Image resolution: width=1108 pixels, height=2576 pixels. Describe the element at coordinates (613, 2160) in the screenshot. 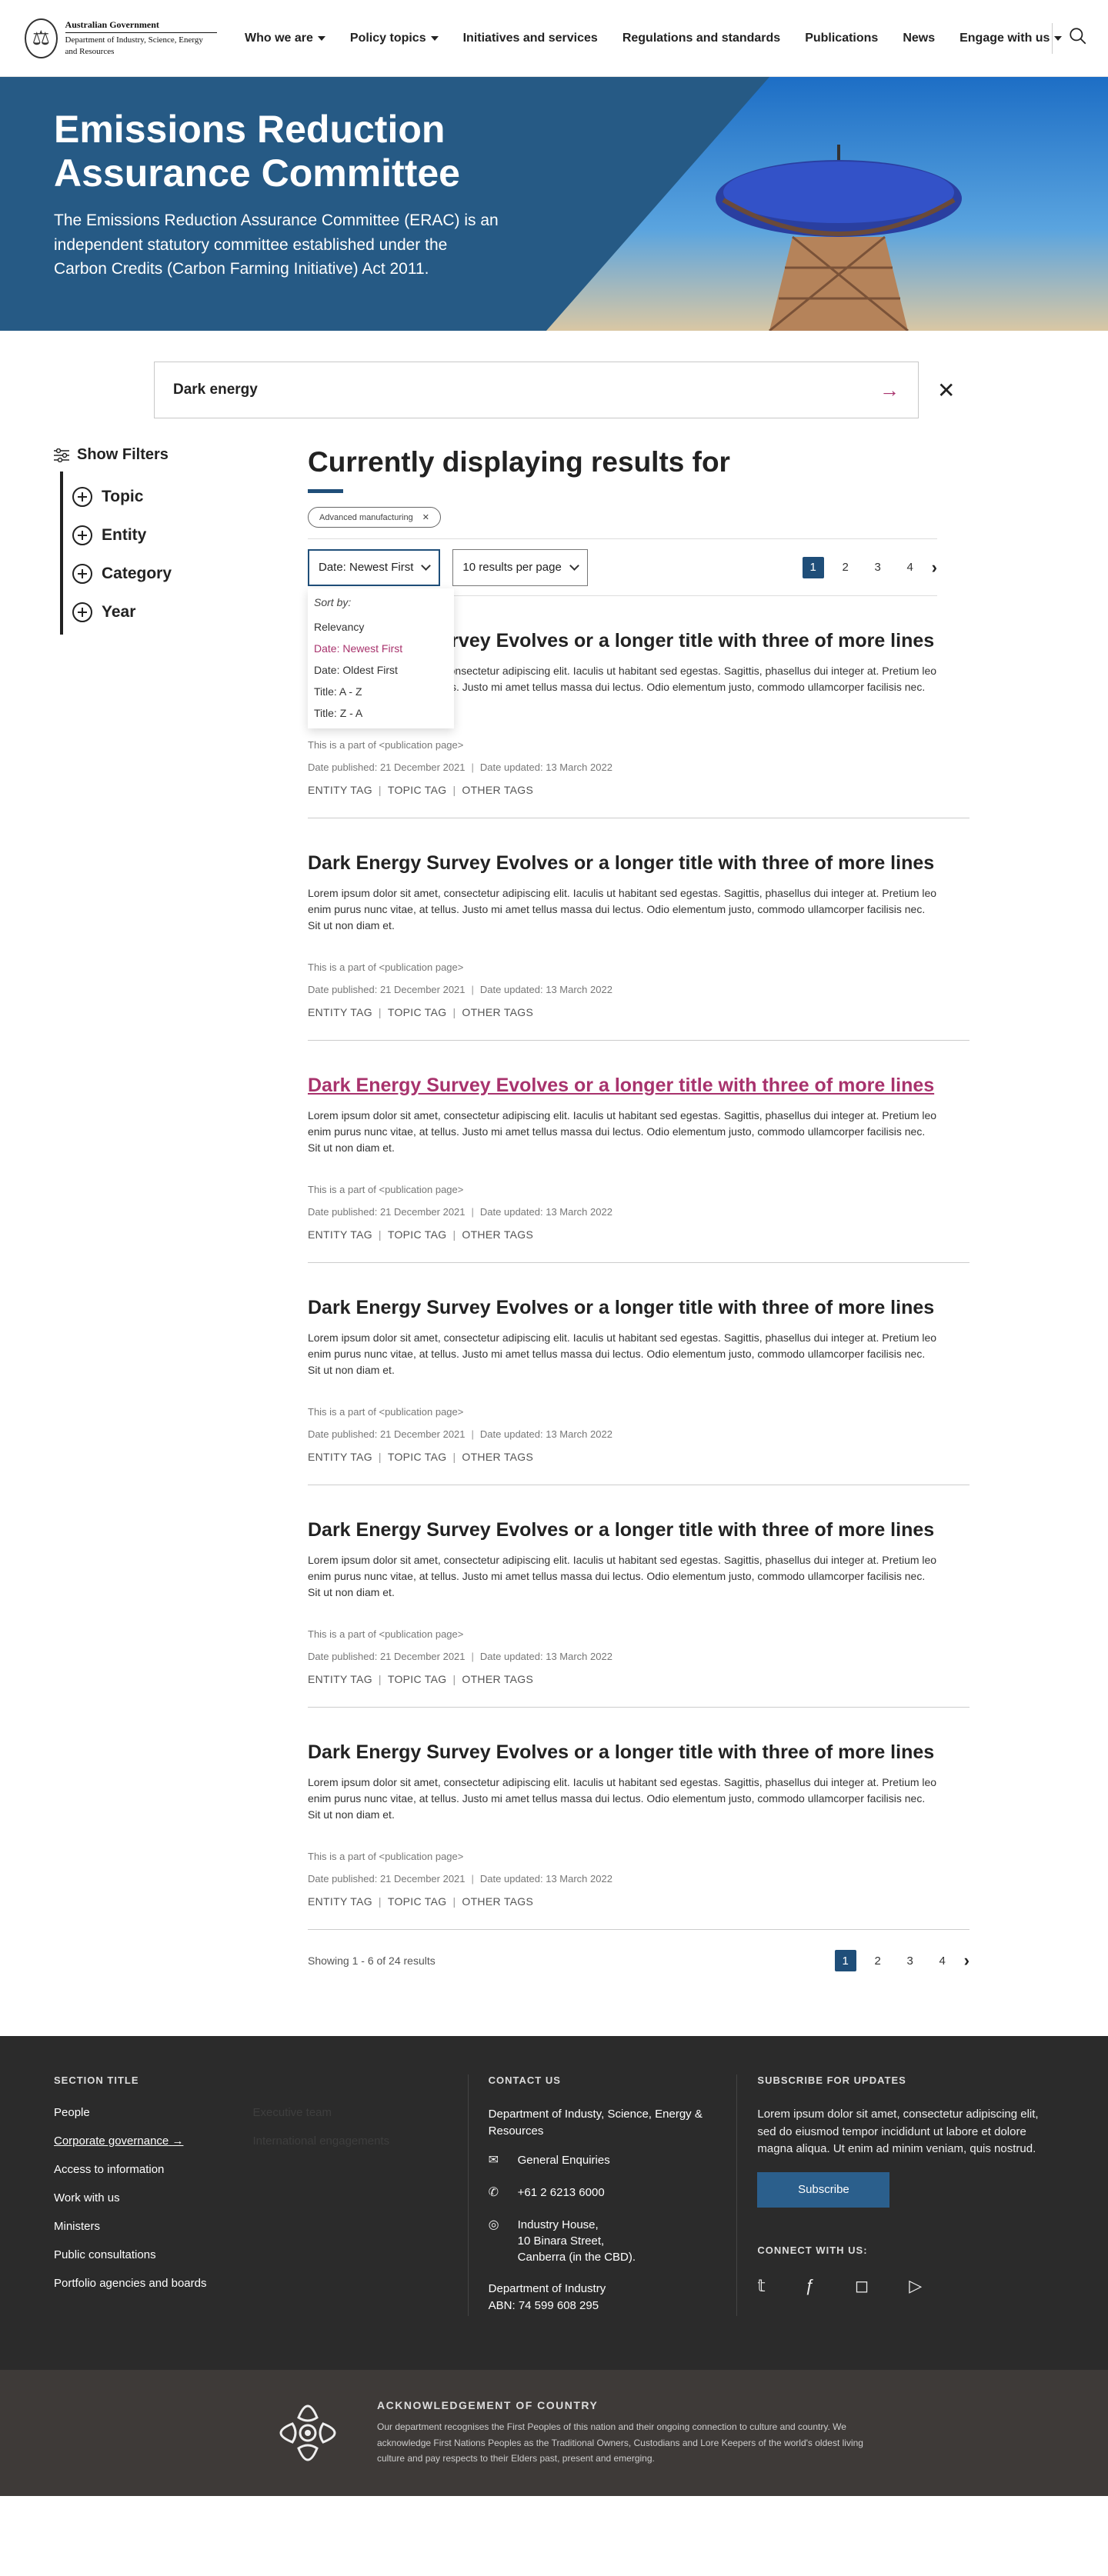

I see `contact-enquiries: ✉ General Enquiries` at that location.